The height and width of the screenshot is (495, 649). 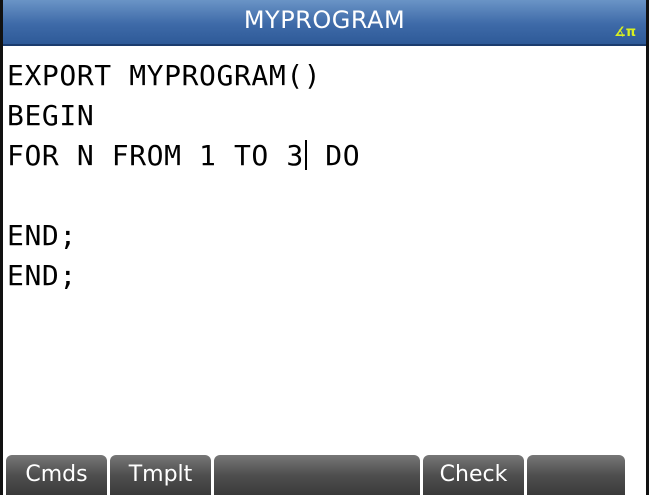 What do you see at coordinates (473, 475) in the screenshot?
I see `check-button: Check` at bounding box center [473, 475].